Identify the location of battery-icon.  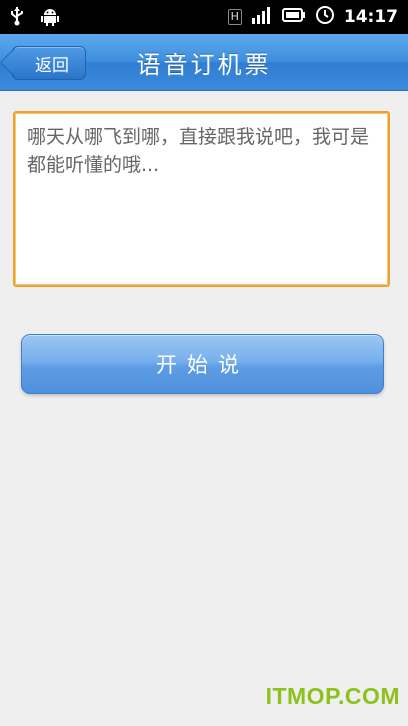
(293, 17).